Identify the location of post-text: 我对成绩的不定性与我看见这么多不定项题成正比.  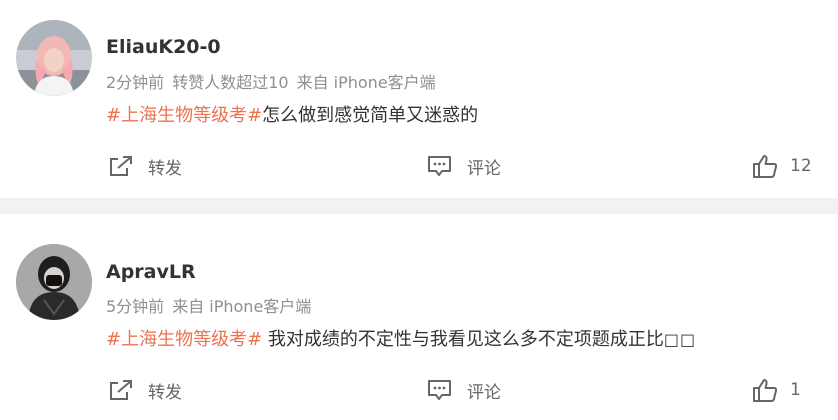
(463, 339).